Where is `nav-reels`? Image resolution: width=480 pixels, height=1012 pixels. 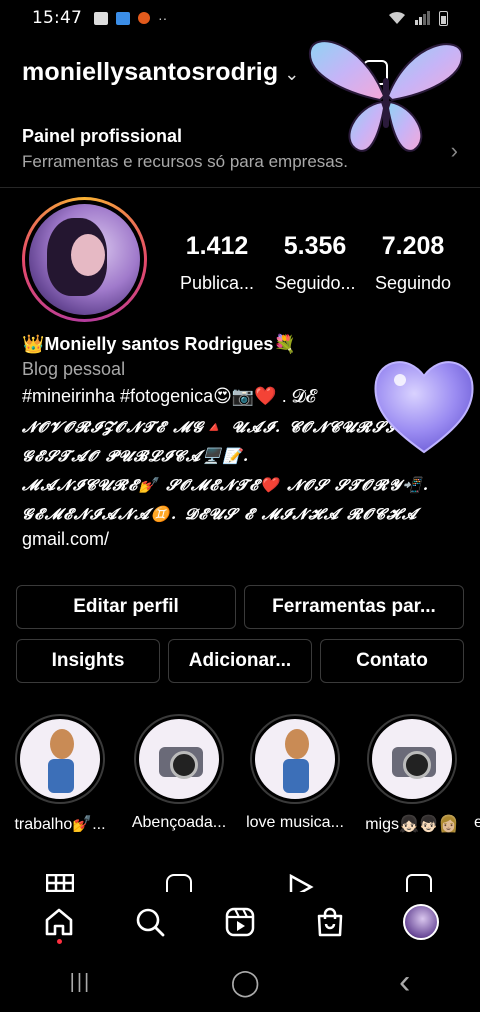
nav-reels is located at coordinates (240, 922).